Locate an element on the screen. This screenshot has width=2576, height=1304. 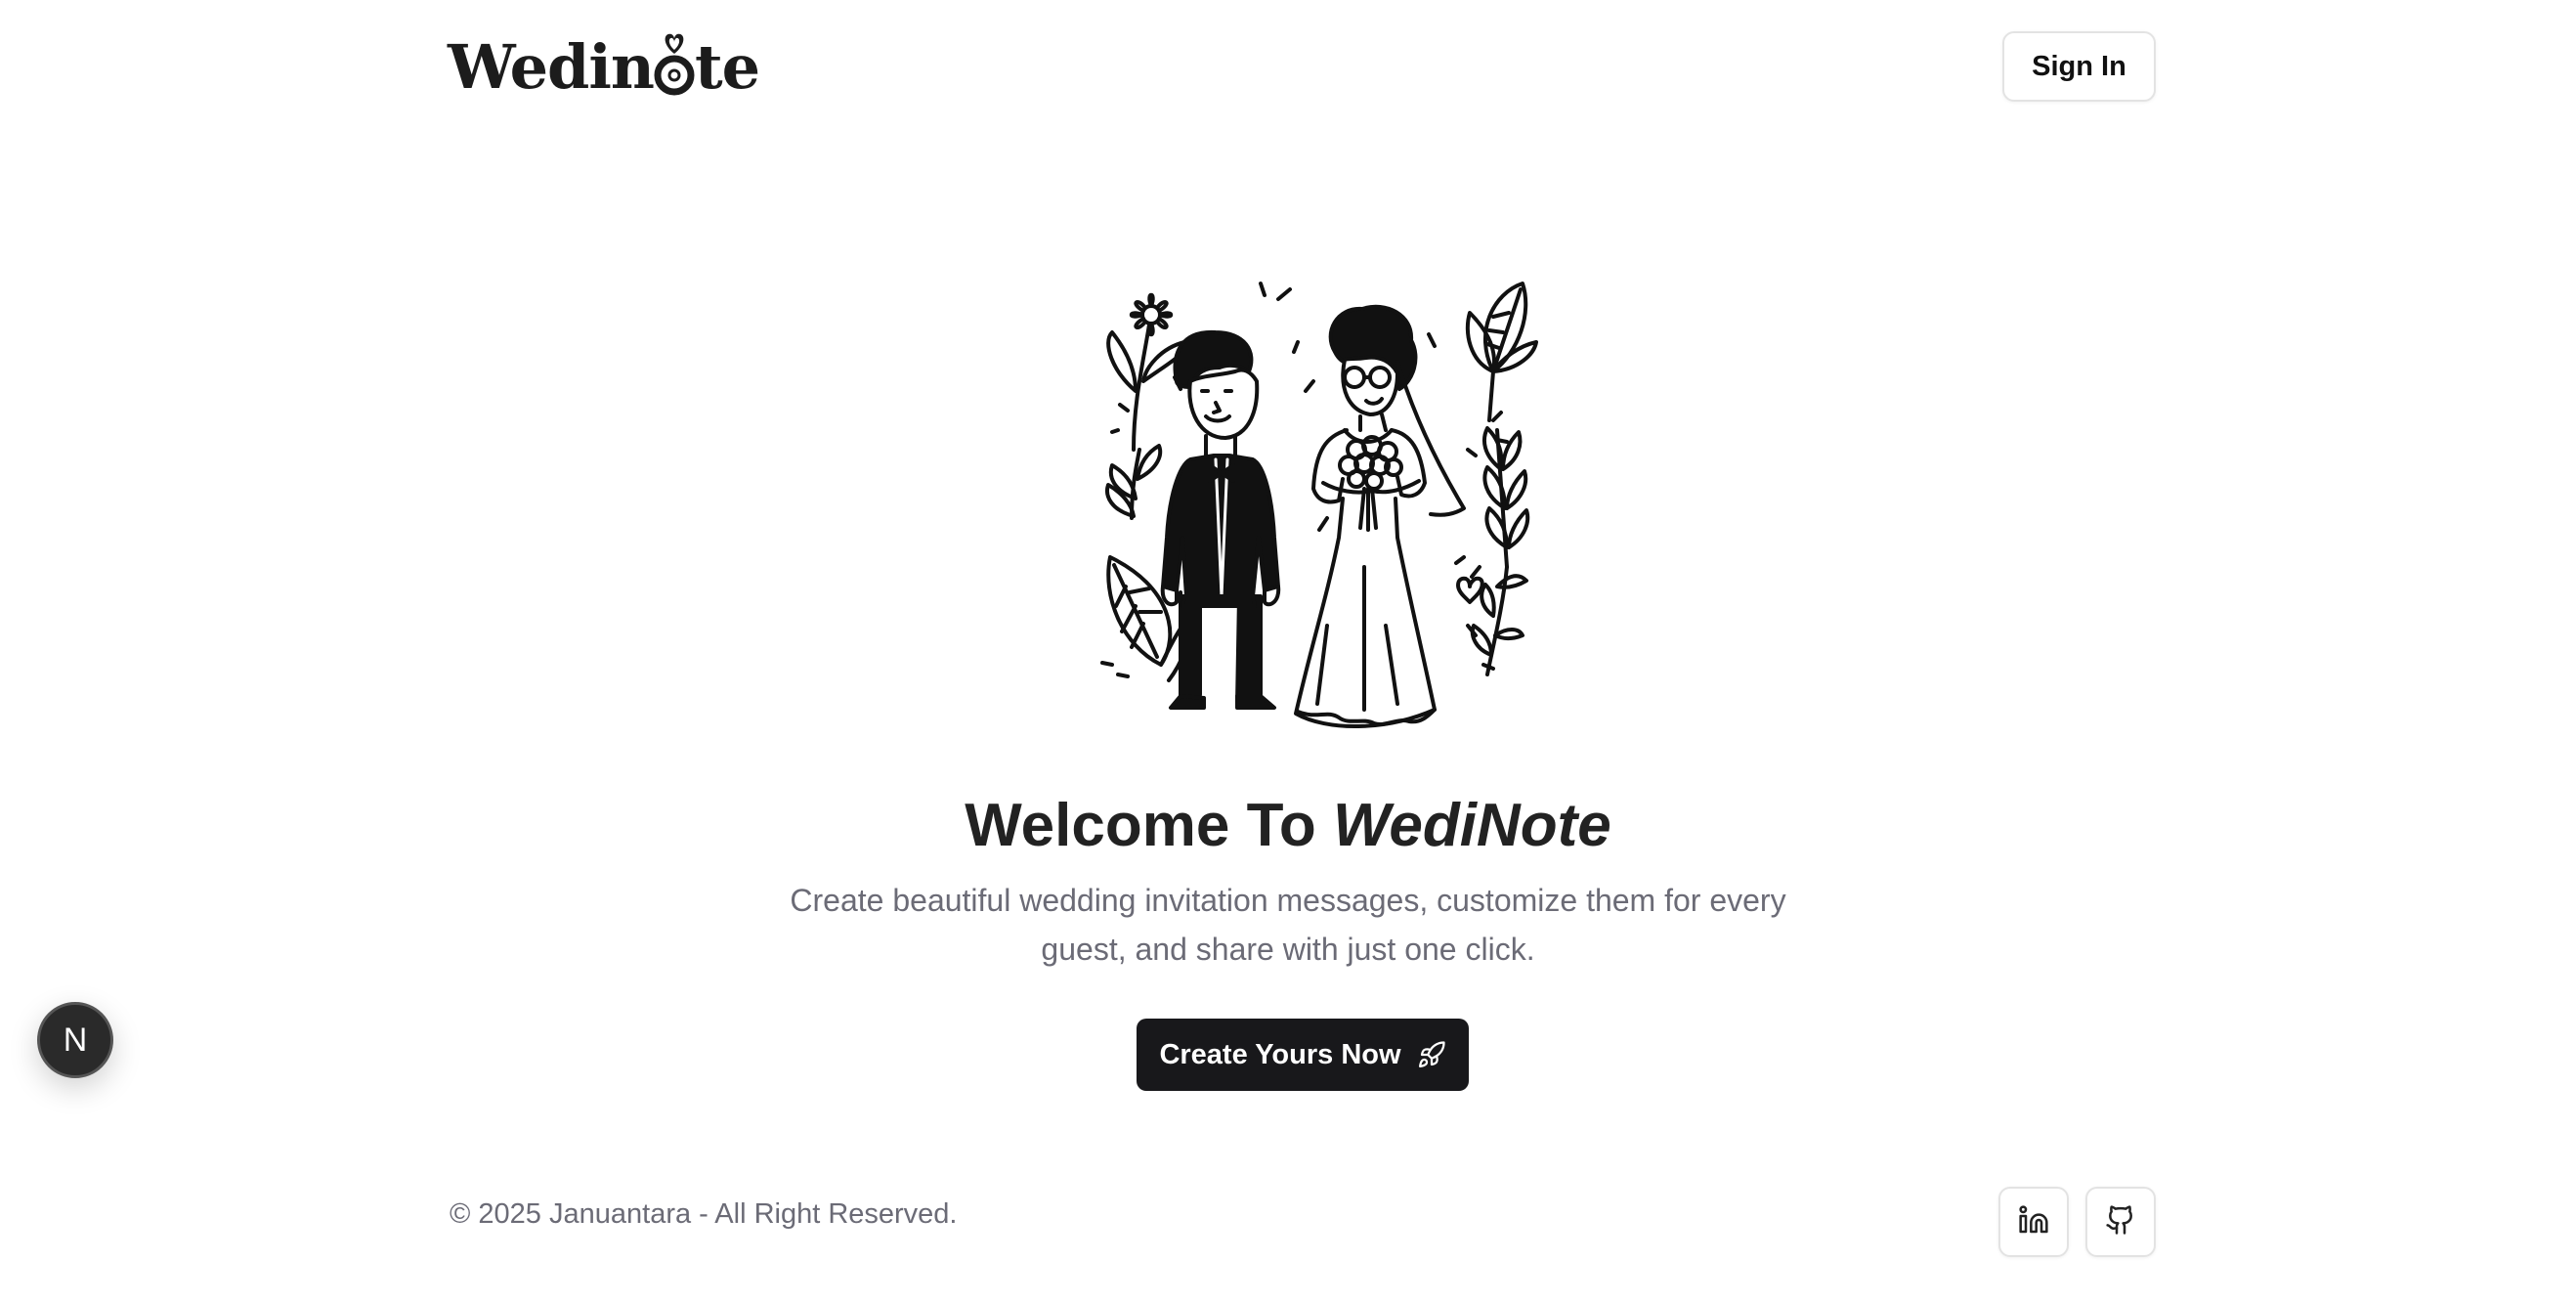
hero-title: Welcome To WediNote is located at coordinates (1288, 826).